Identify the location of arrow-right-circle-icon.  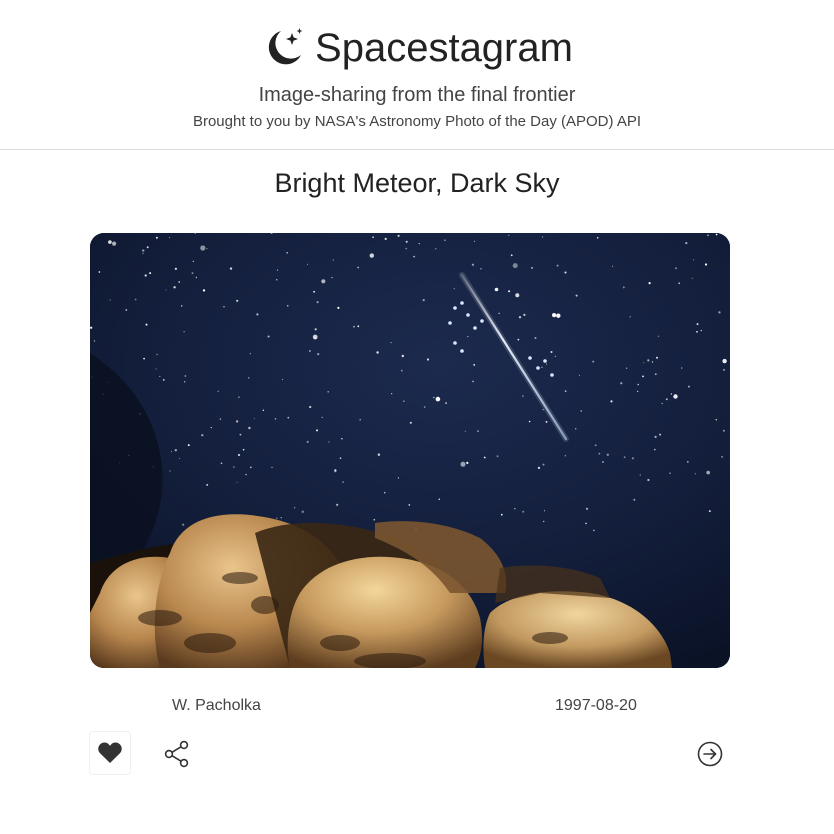
(710, 754).